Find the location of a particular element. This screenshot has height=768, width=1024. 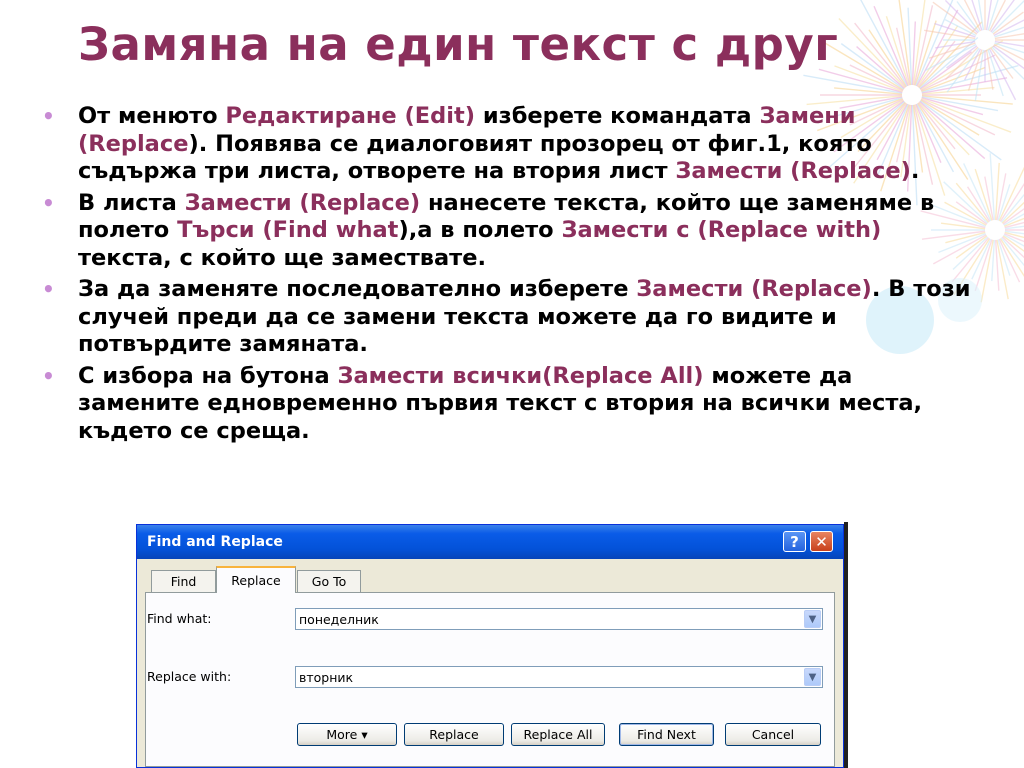

find-what-input: понеделник ▼ is located at coordinates (559, 619).